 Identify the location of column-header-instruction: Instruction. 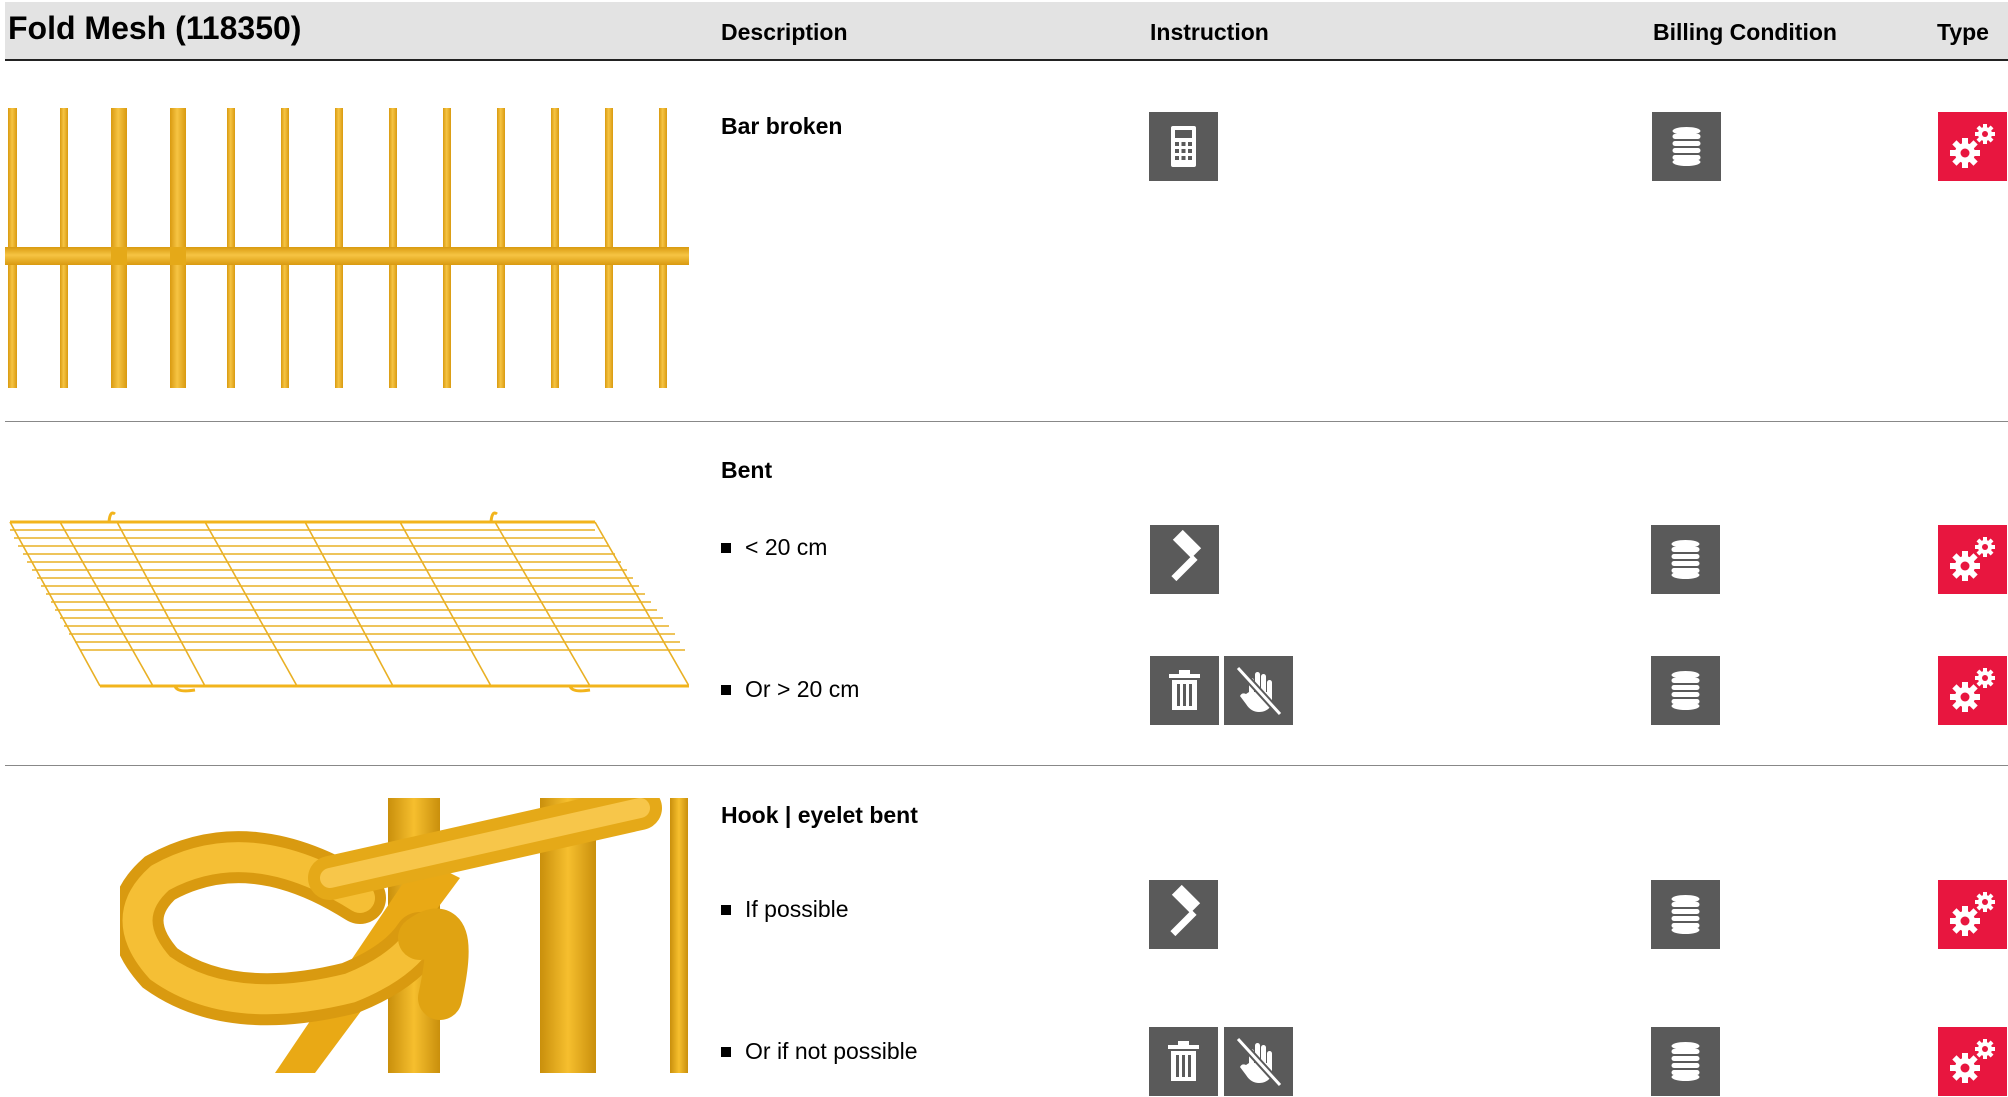
(1209, 32).